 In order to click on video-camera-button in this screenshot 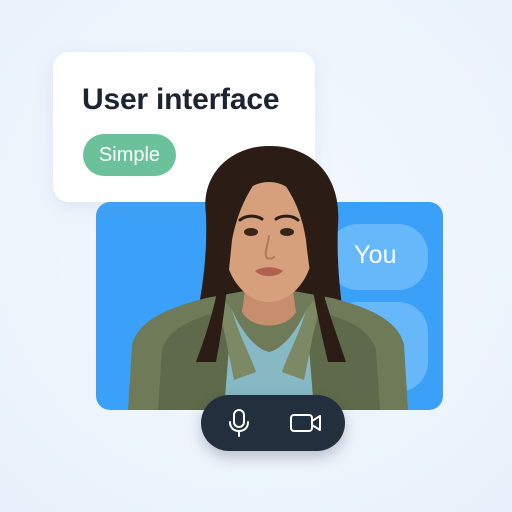, I will do `click(306, 423)`.